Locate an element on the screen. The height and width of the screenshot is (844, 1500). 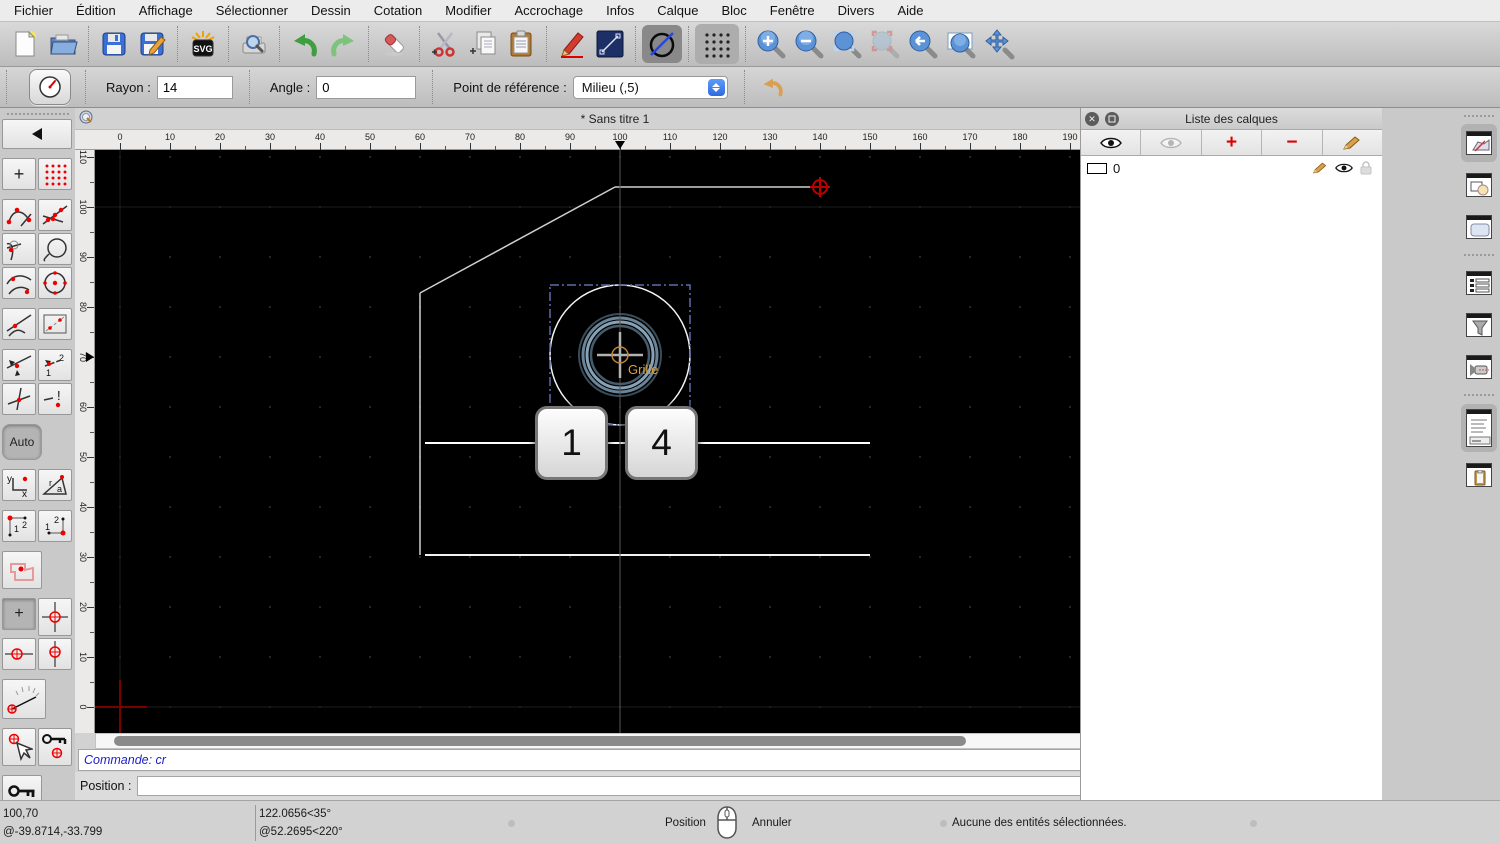
direction-1-tool-button is located at coordinates (19, 365).